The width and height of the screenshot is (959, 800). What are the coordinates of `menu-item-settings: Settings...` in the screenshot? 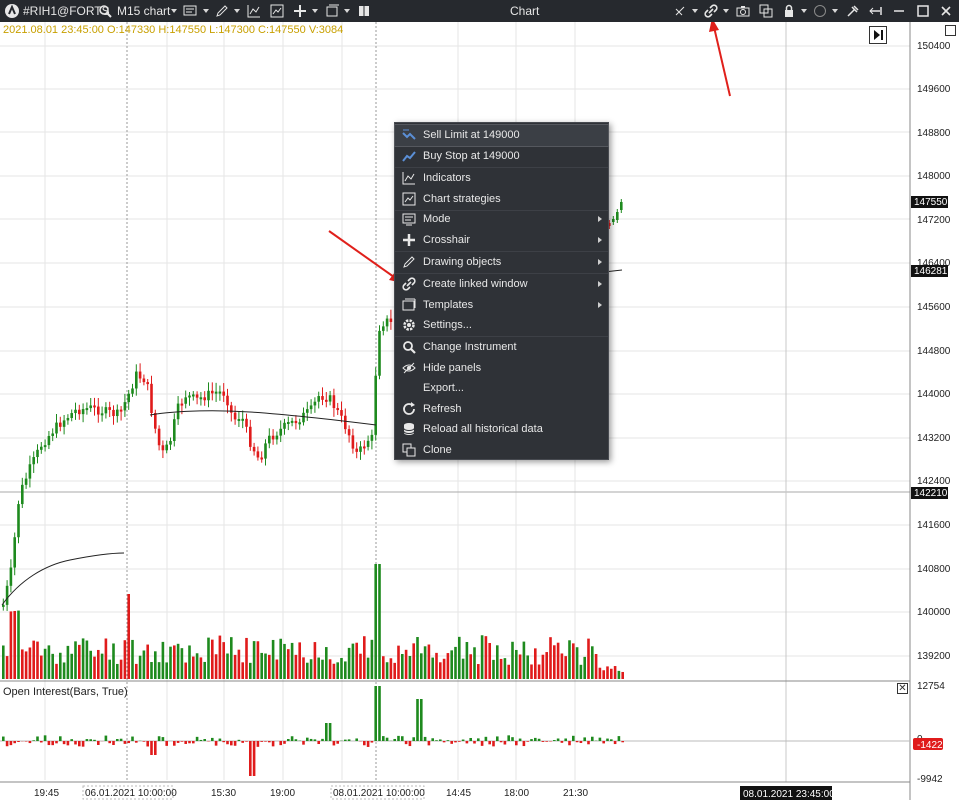 It's located at (501, 325).